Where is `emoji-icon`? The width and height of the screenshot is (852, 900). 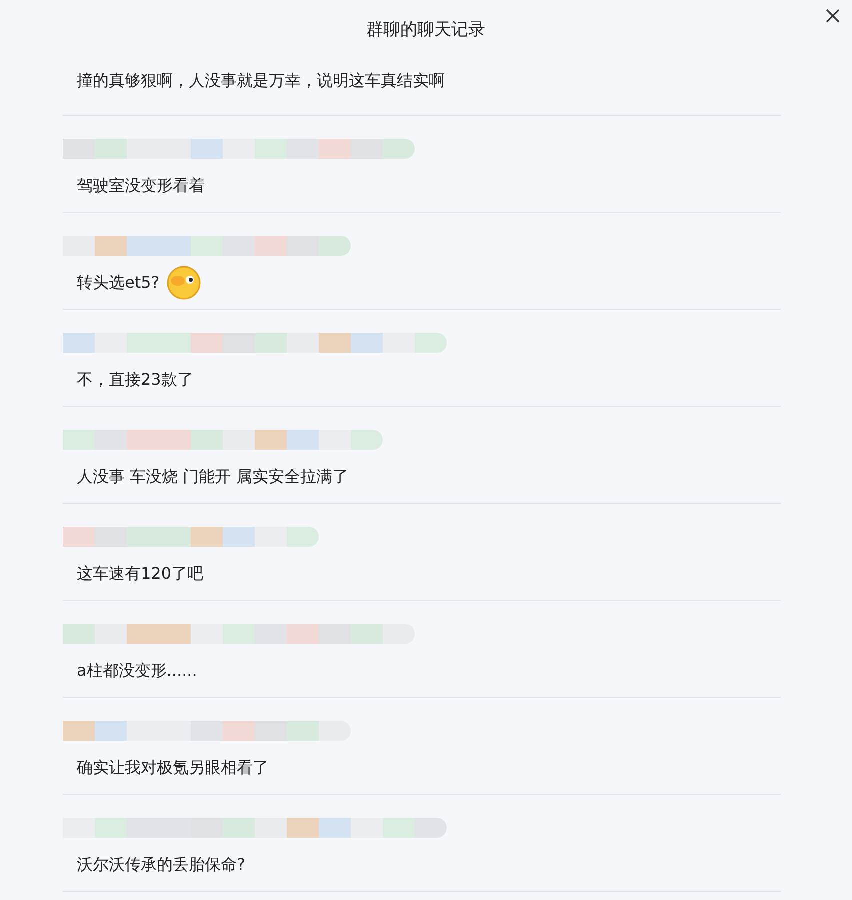 emoji-icon is located at coordinates (184, 283).